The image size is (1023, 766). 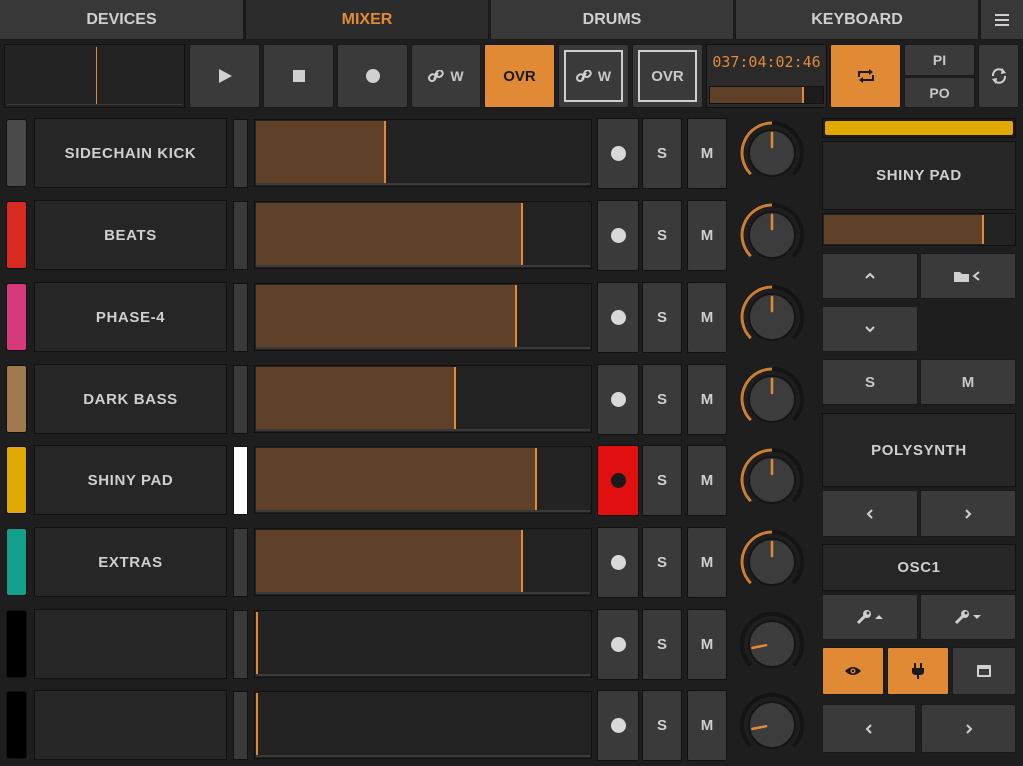 I want to click on punch-in-button: PI, so click(x=939, y=60).